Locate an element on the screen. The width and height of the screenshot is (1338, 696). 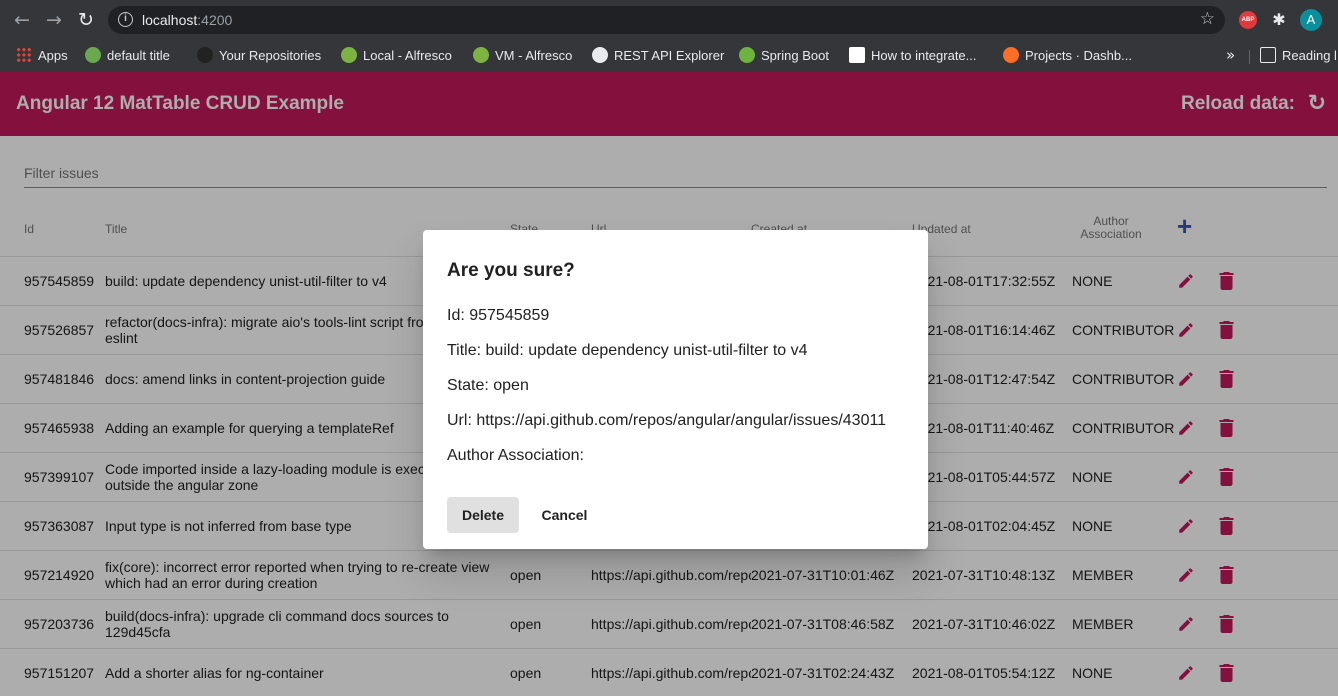
bookmark-default-title: default title is located at coordinates (127, 56).